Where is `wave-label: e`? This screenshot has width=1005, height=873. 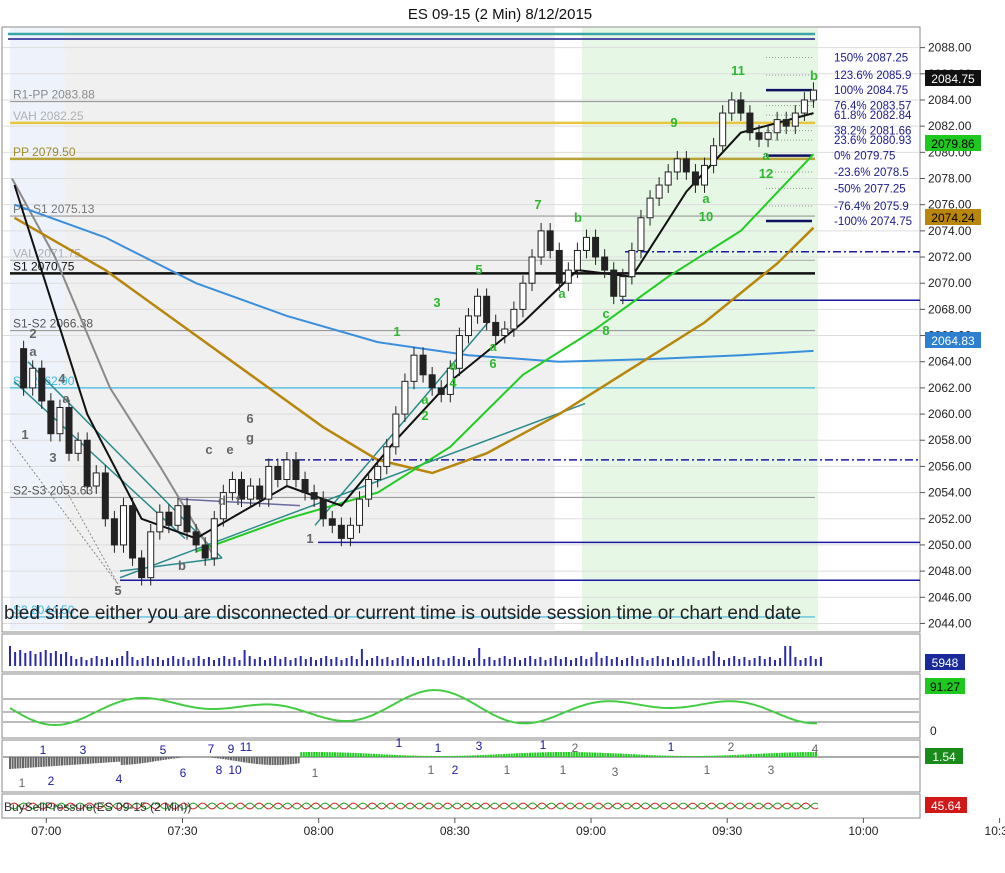
wave-label: e is located at coordinates (229, 449).